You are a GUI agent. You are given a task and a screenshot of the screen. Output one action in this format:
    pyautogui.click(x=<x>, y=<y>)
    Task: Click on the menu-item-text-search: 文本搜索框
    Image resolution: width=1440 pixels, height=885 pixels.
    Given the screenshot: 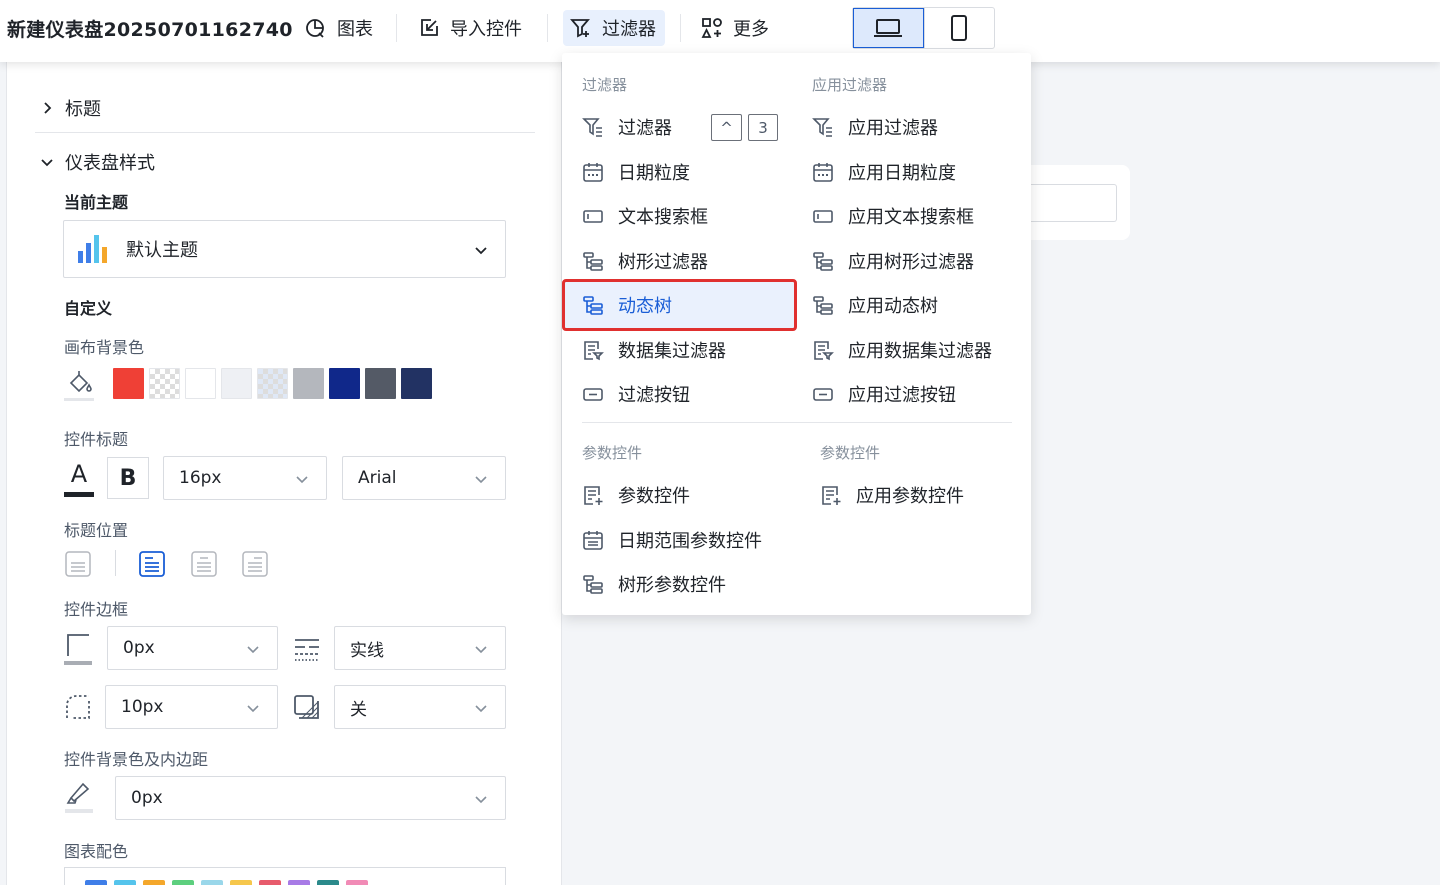 What is the action you would take?
    pyautogui.click(x=645, y=216)
    